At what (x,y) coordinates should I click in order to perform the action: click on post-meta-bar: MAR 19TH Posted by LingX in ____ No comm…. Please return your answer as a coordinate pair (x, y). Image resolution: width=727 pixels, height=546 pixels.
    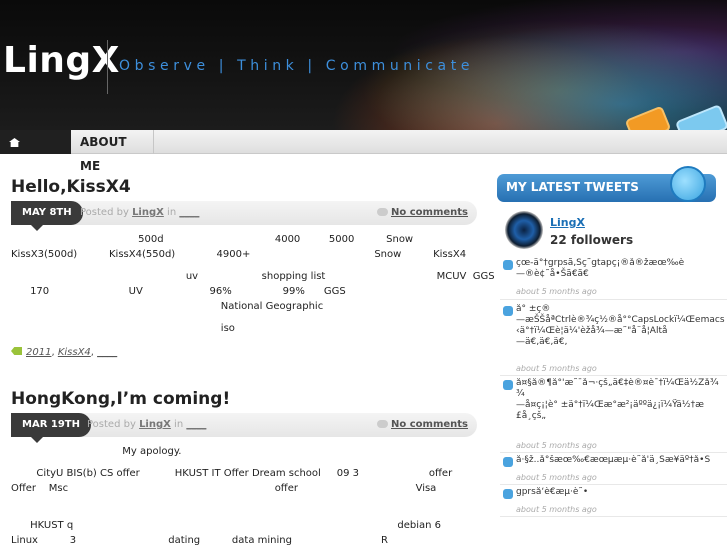
    Looking at the image, I should click on (244, 428).